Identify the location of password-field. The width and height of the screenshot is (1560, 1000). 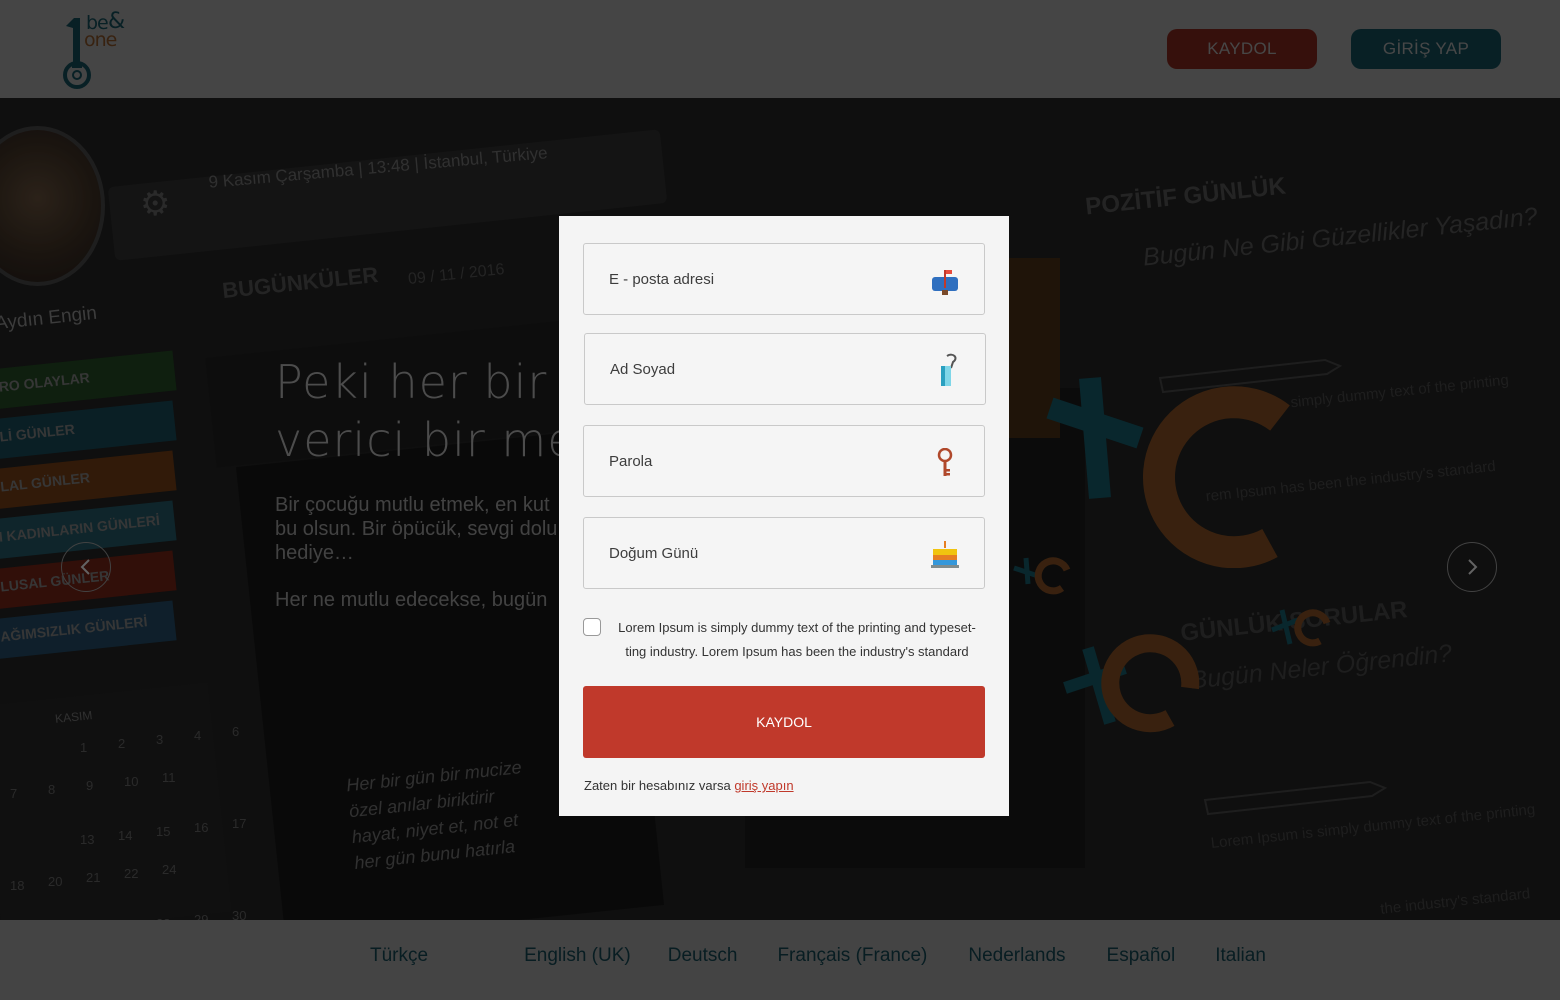
(784, 461).